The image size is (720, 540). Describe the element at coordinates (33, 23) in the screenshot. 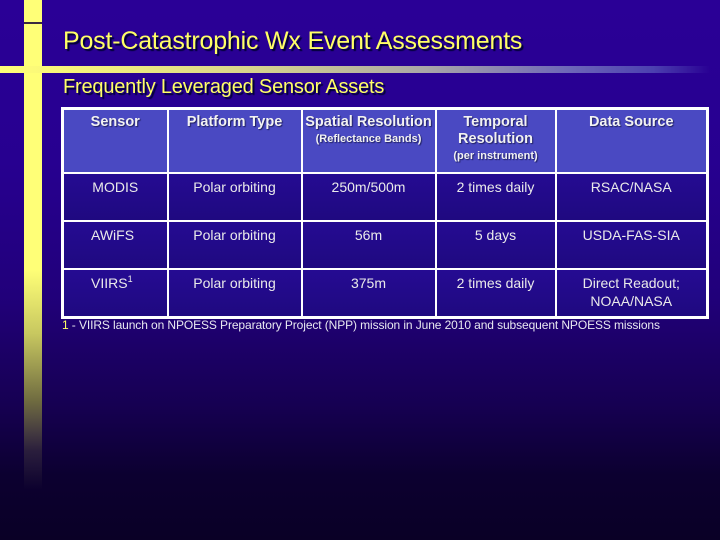

I see `decorative-bar-tick` at that location.